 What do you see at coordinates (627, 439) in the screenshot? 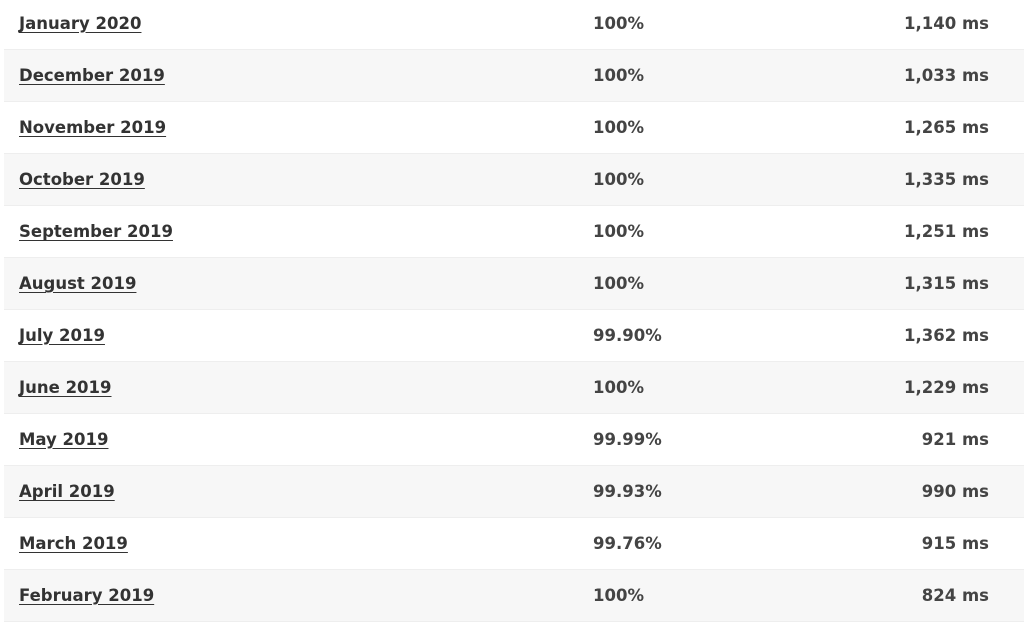
I see `uptime-value: 99.99%` at bounding box center [627, 439].